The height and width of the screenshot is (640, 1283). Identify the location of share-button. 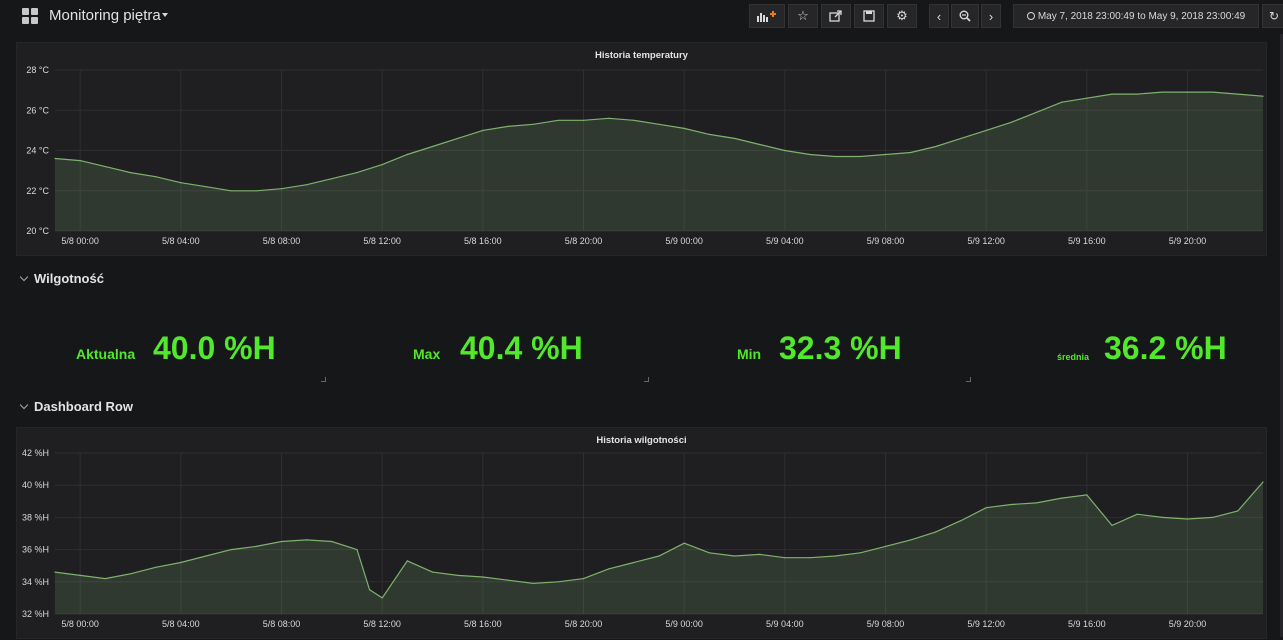
(836, 16).